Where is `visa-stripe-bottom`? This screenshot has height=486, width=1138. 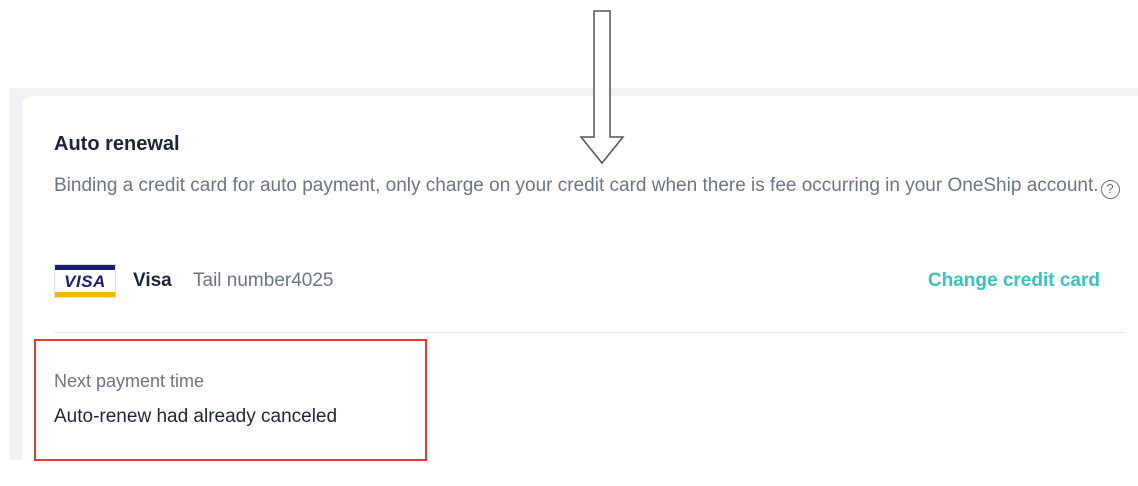
visa-stripe-bottom is located at coordinates (85, 294).